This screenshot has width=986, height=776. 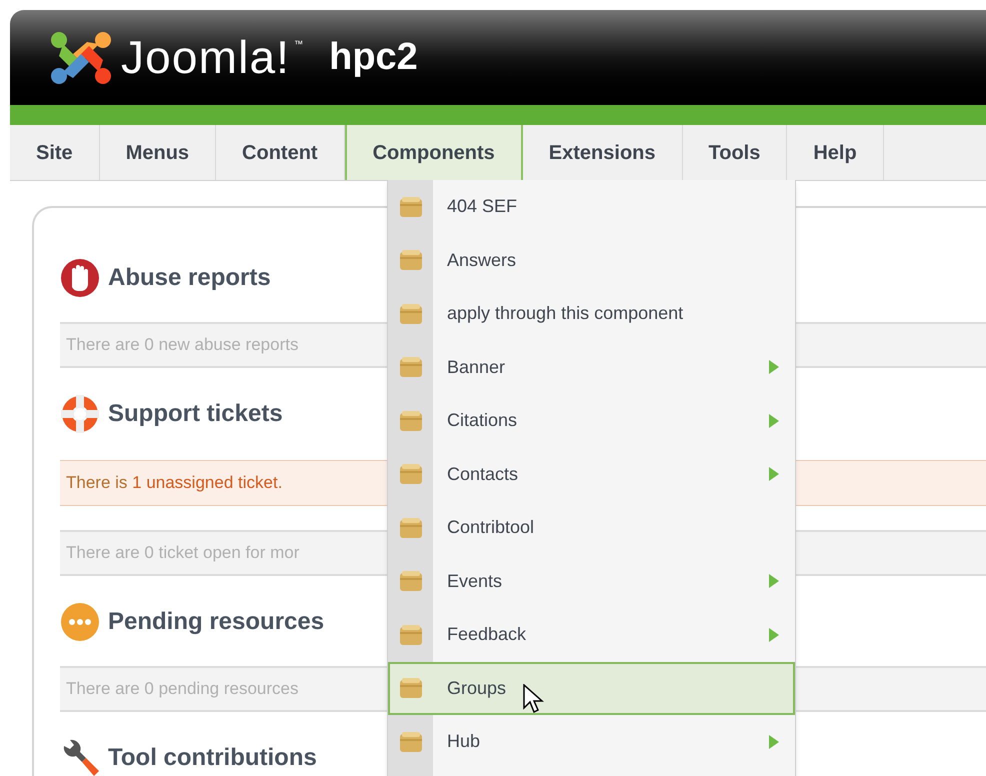 I want to click on site-name: hpc2, so click(x=373, y=57).